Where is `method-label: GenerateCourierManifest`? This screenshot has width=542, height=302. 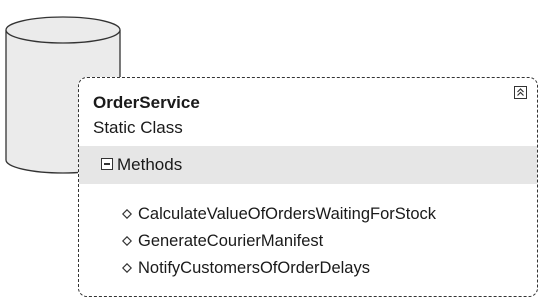 method-label: GenerateCourierManifest is located at coordinates (231, 241).